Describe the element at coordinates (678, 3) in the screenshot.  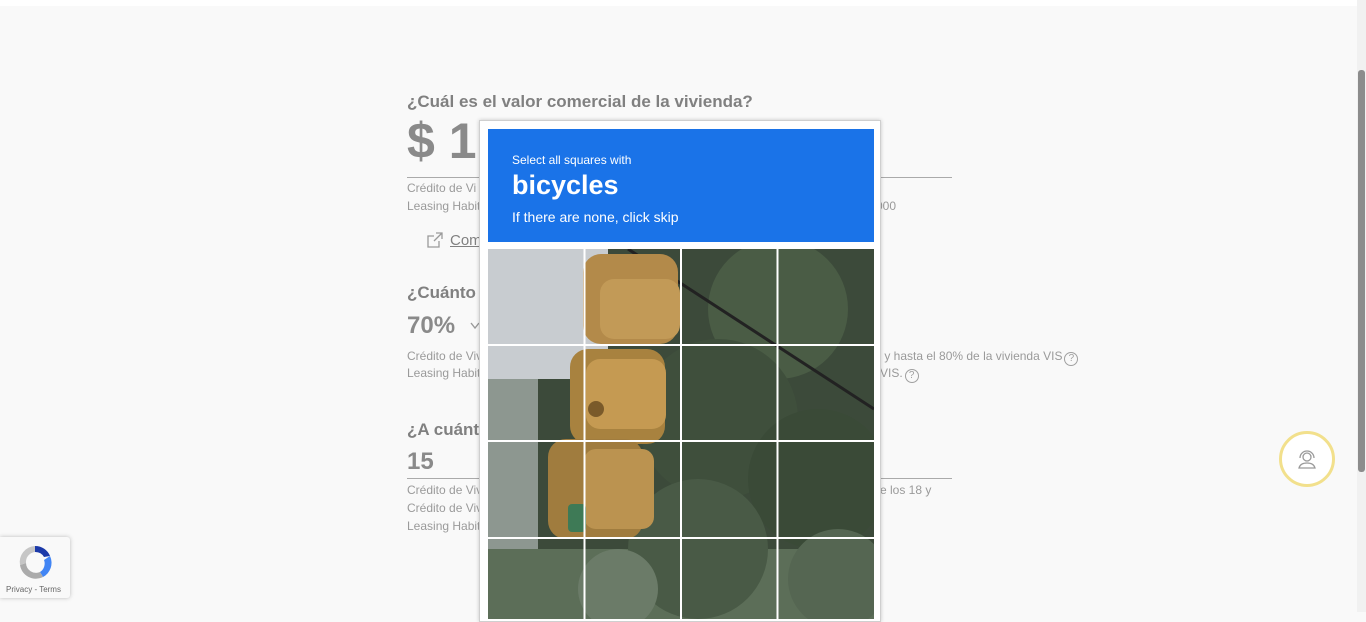
I see `top-bar` at that location.